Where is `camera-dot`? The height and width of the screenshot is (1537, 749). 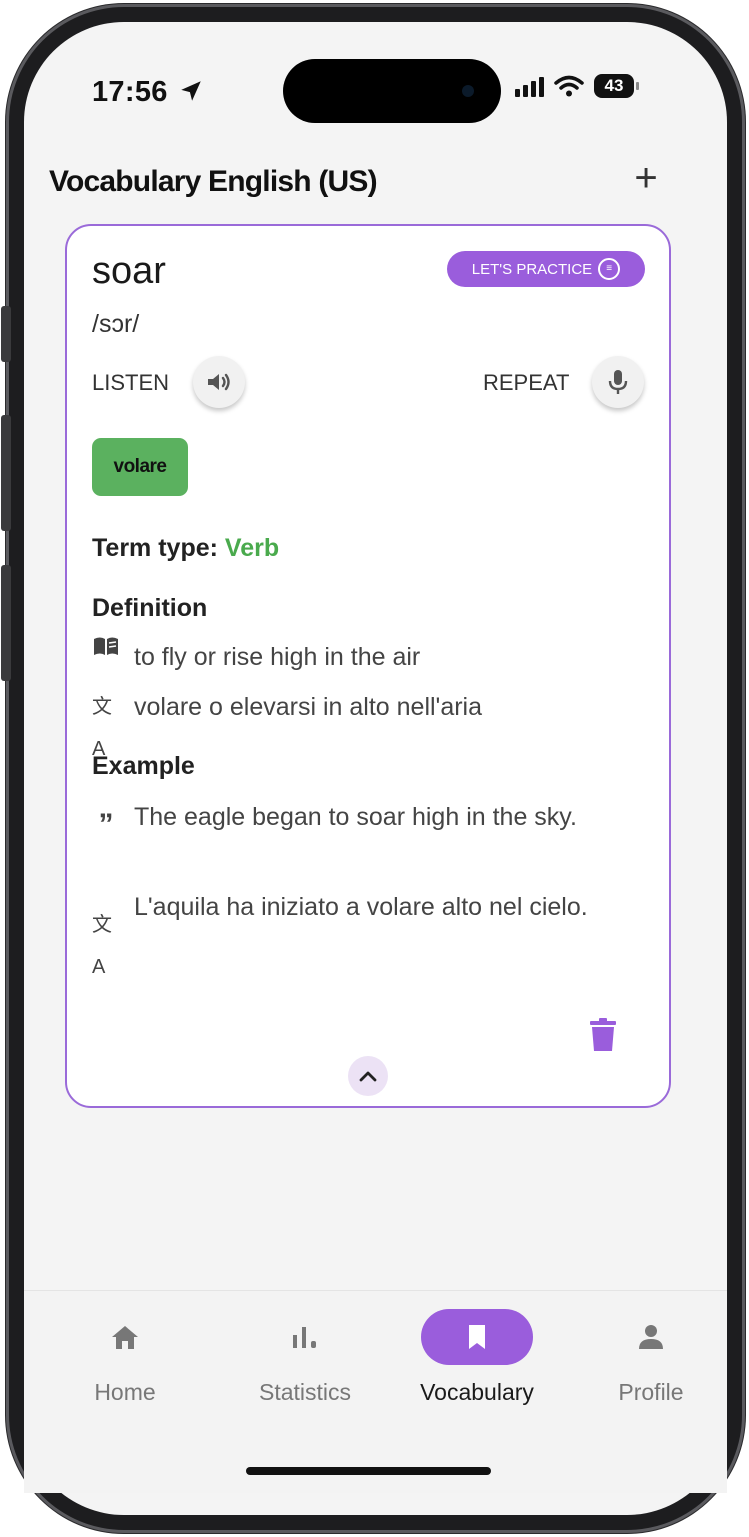
camera-dot is located at coordinates (468, 91).